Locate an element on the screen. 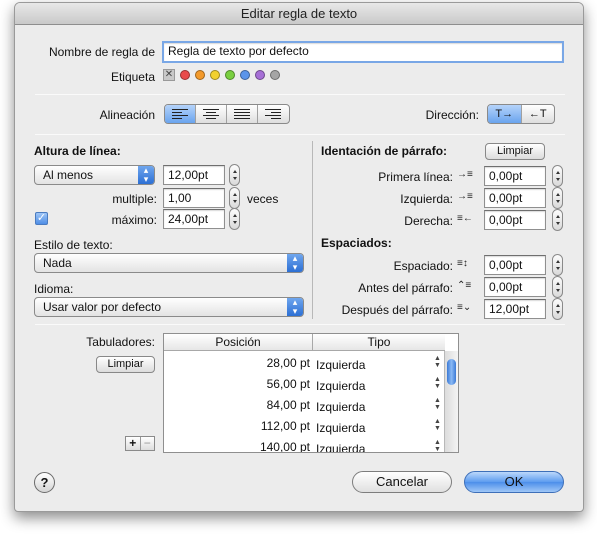 Image resolution: width=597 pixels, height=534 pixels. after-paragraph-label: Después del párrafo: is located at coordinates (397, 310).